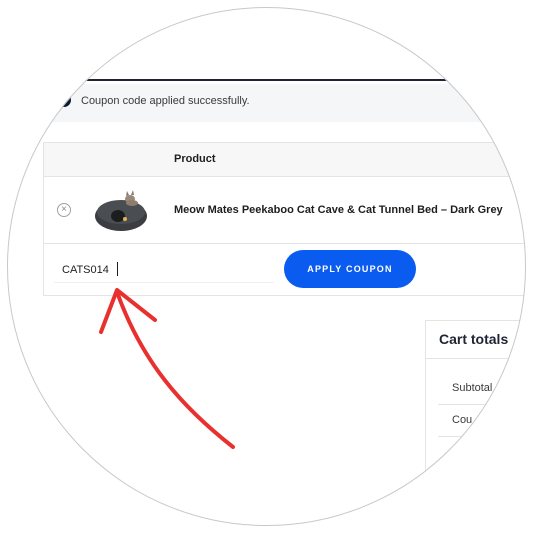 This screenshot has width=533, height=533. I want to click on info-circle-icon, so click(64, 100).